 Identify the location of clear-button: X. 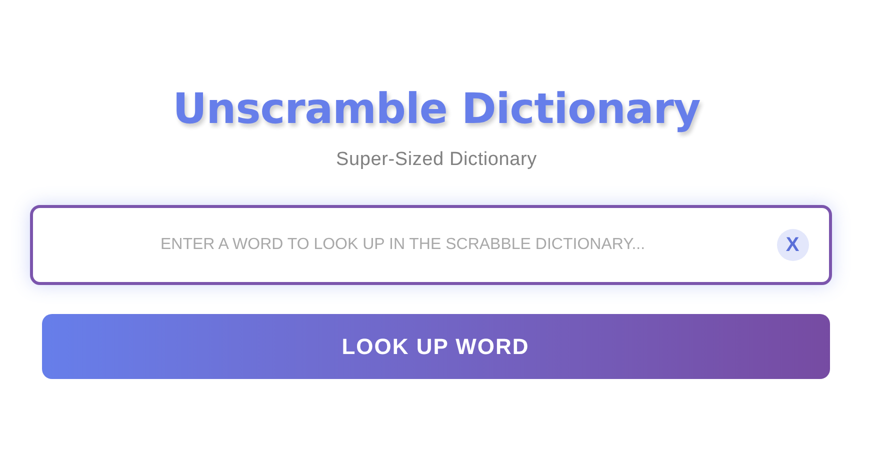
(792, 244).